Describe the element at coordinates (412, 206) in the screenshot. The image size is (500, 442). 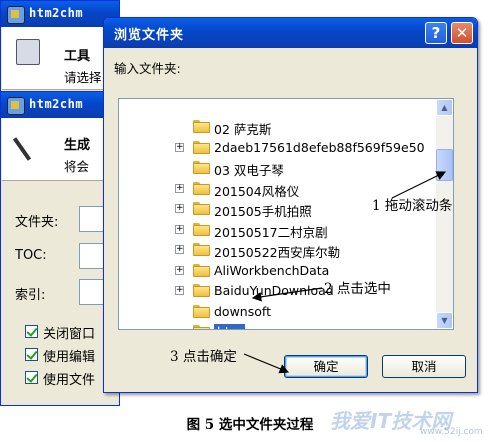
I see `annotation-drag-scrollbar: 1 拖动滚动条` at that location.